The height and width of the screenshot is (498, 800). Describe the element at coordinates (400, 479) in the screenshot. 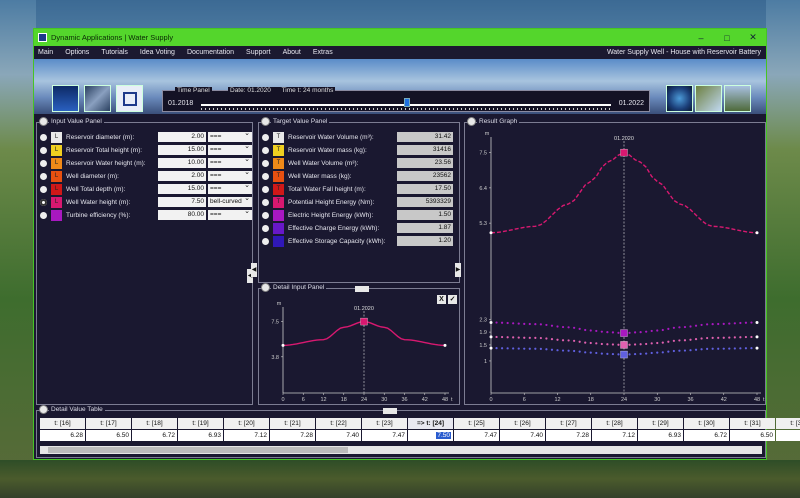

I see `desktop-bottom` at that location.